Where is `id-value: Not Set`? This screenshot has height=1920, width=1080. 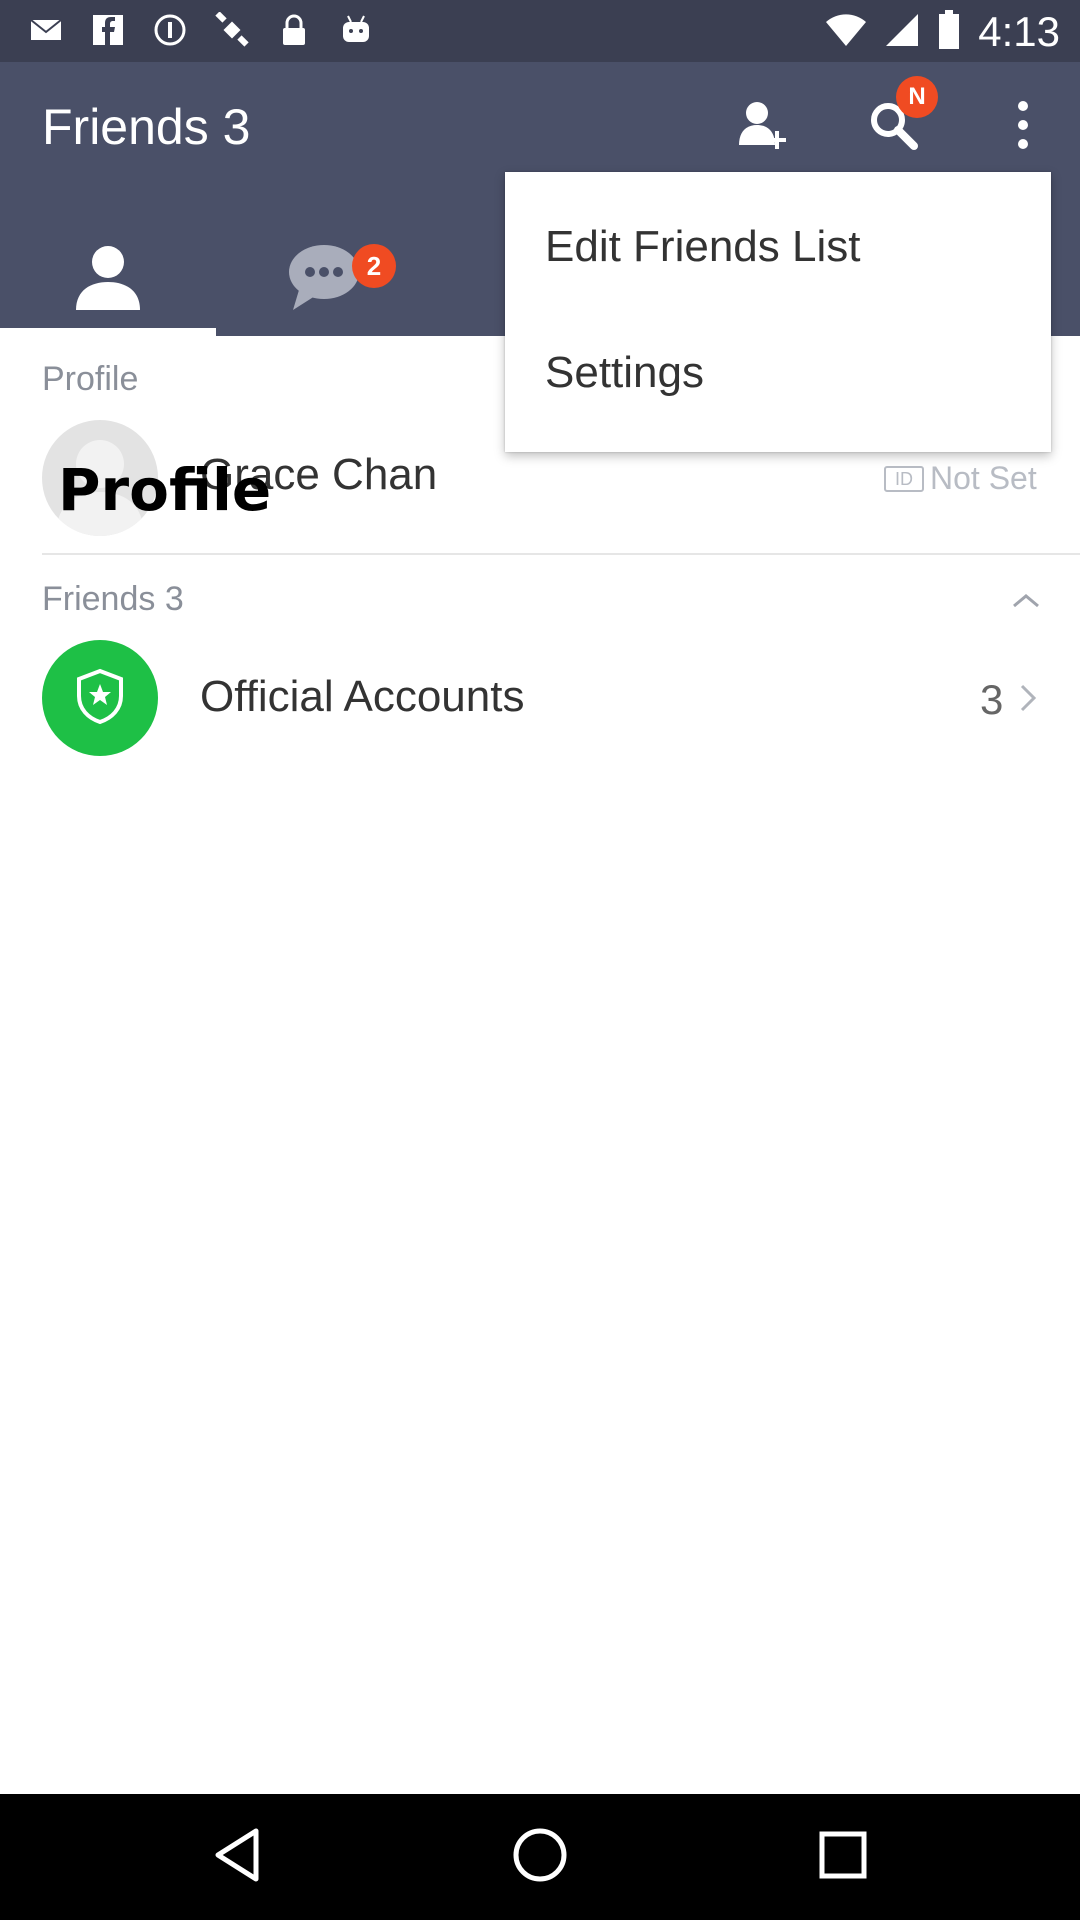
id-value: Not Set is located at coordinates (983, 478).